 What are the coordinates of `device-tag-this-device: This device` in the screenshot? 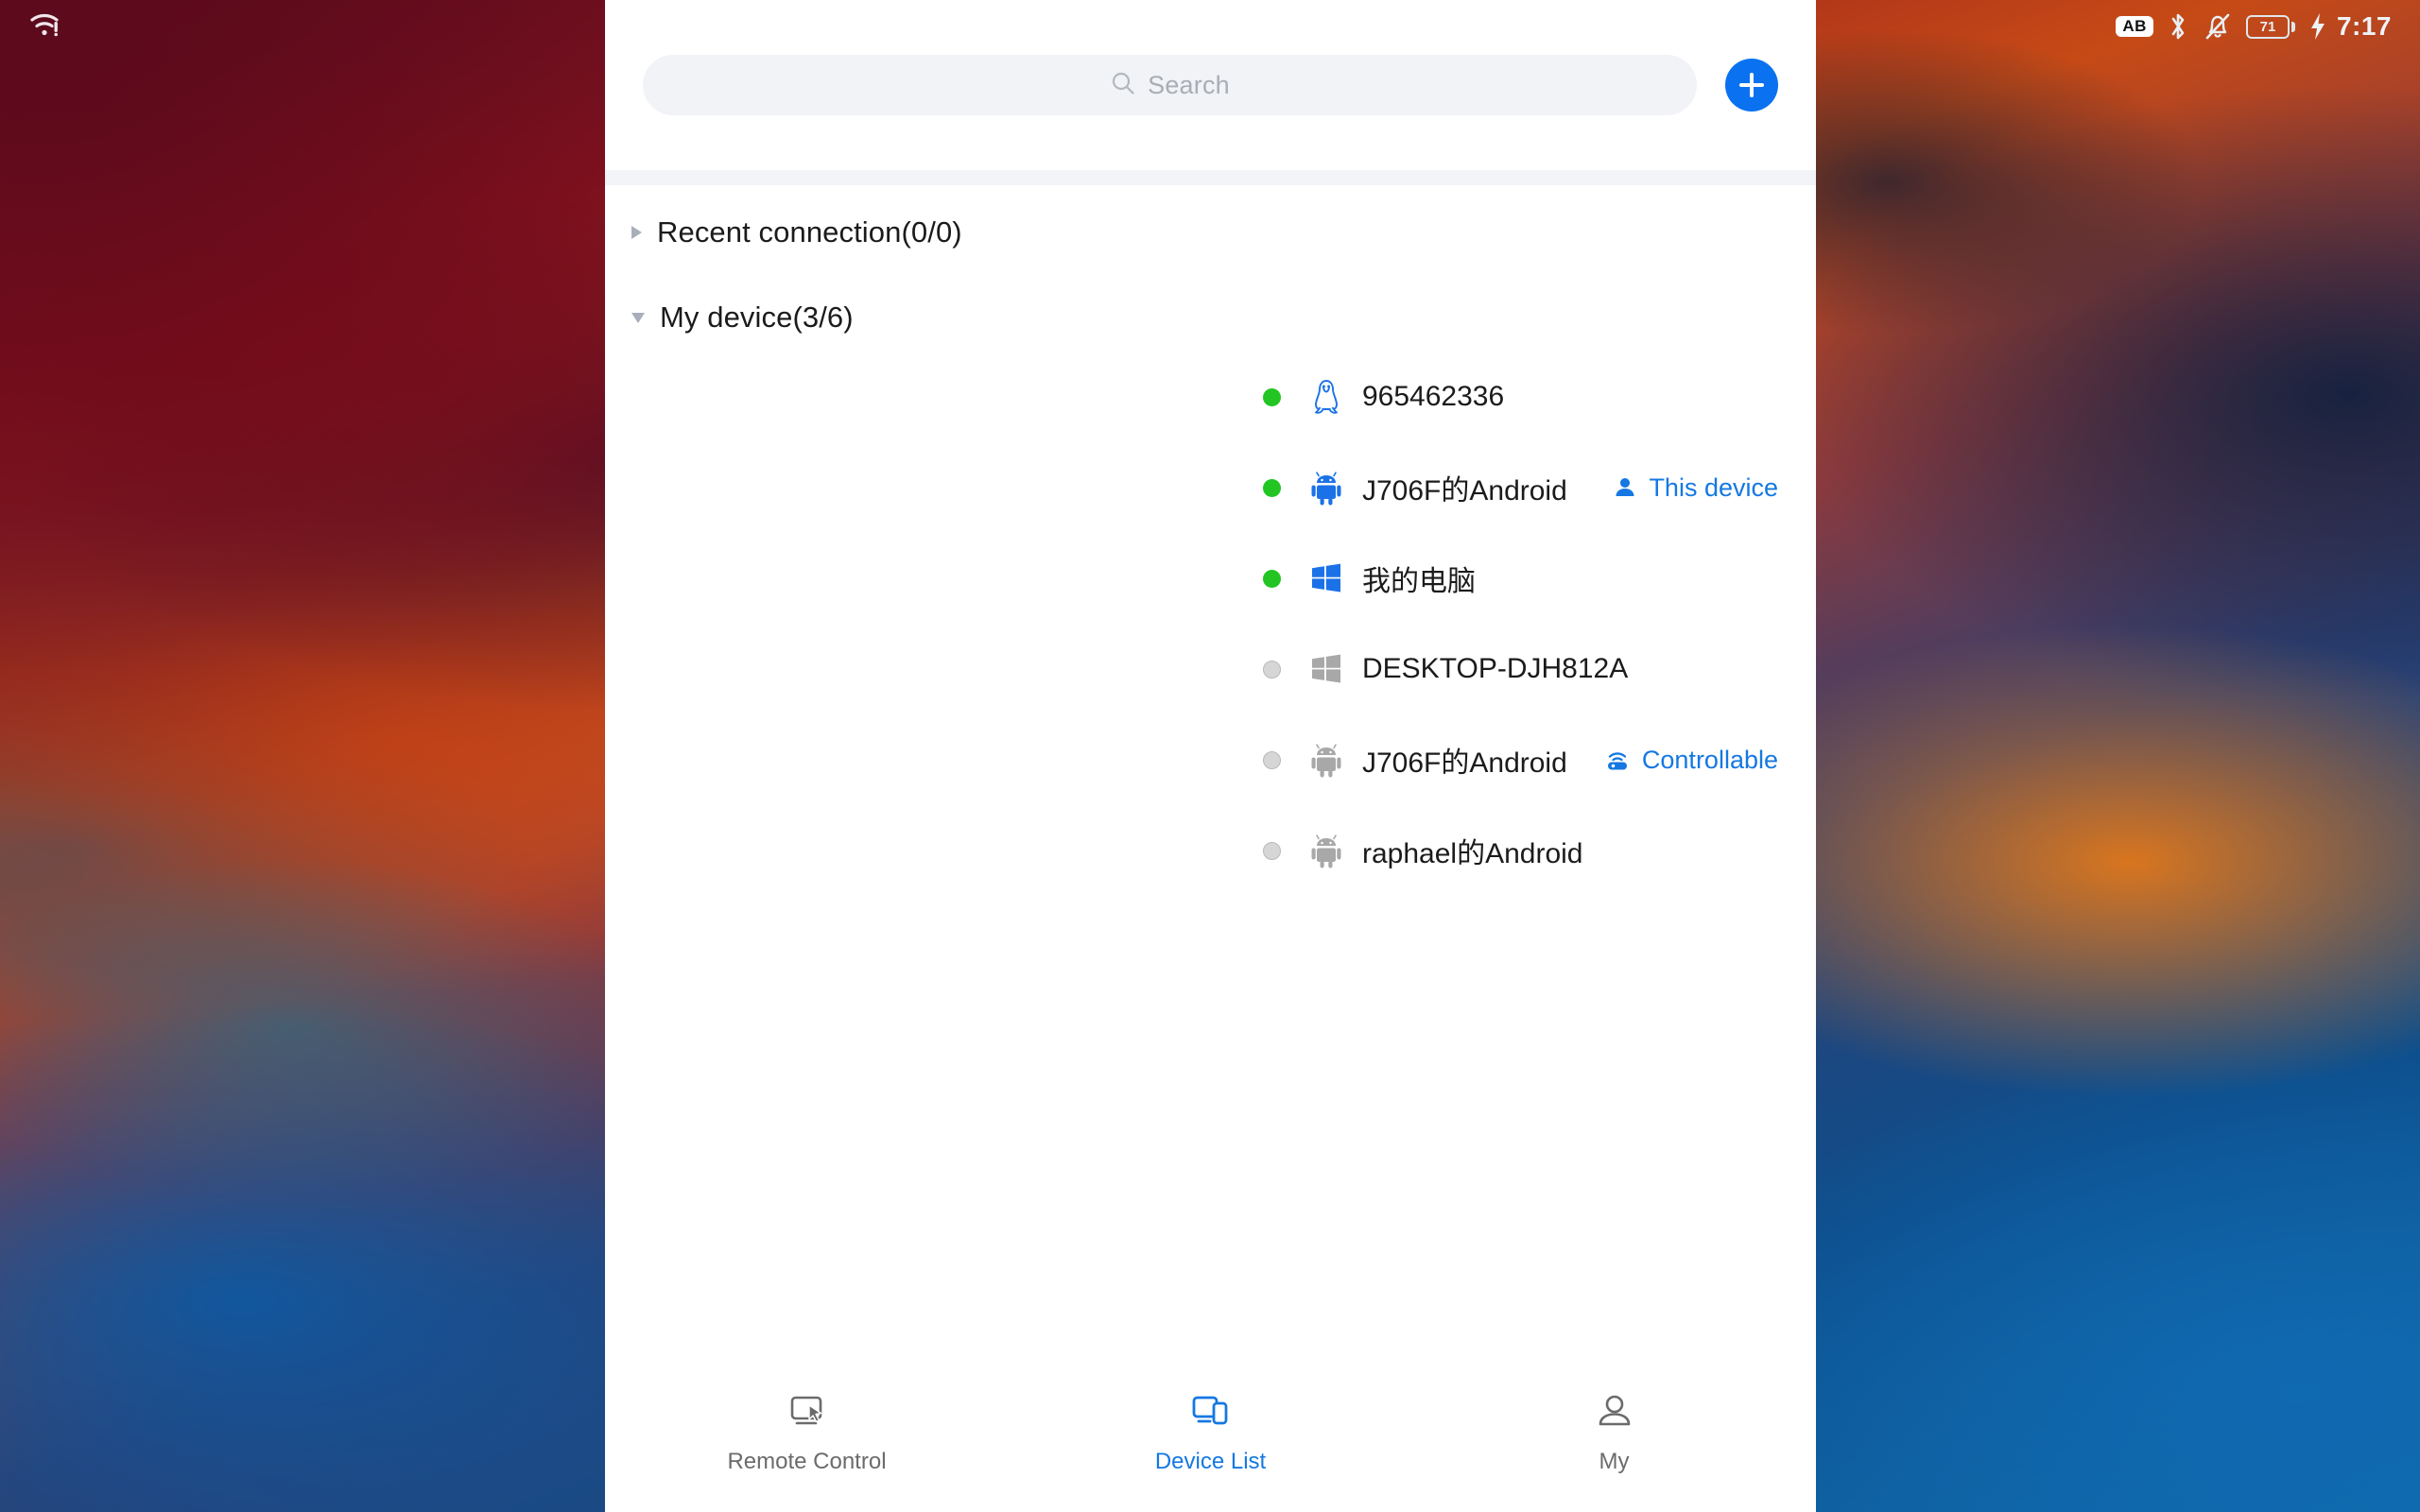 It's located at (1695, 488).